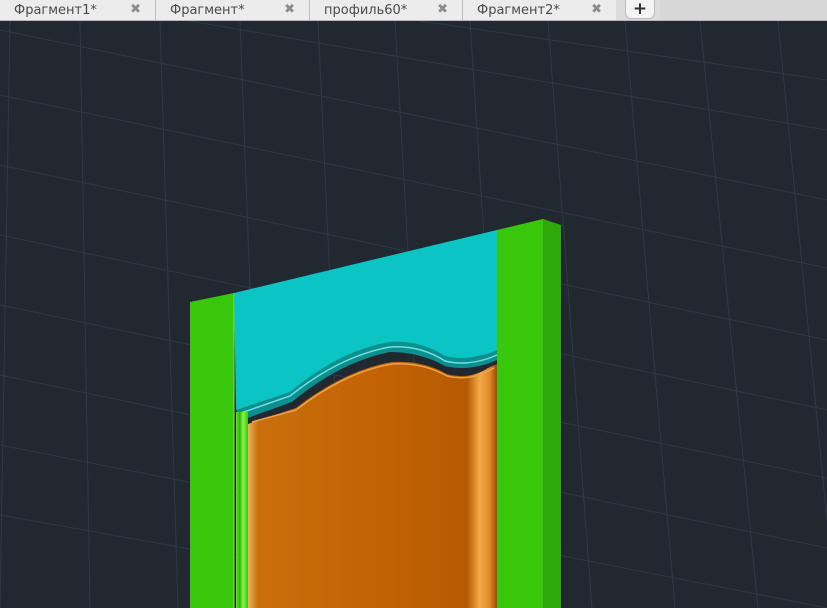 The image size is (827, 608). Describe the element at coordinates (242, 510) in the screenshot. I see `left-moulding` at that location.